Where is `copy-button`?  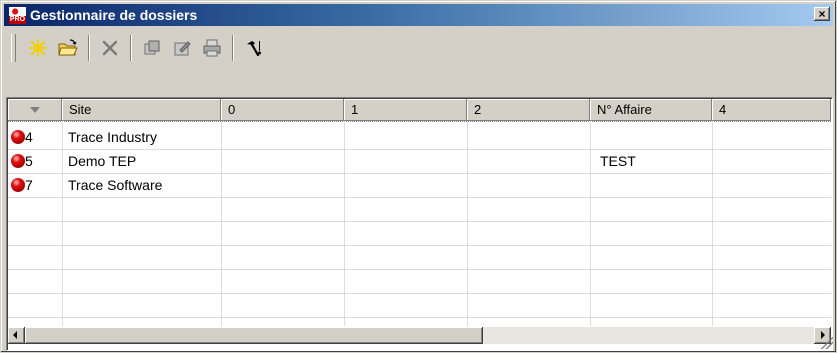
copy-button is located at coordinates (152, 48).